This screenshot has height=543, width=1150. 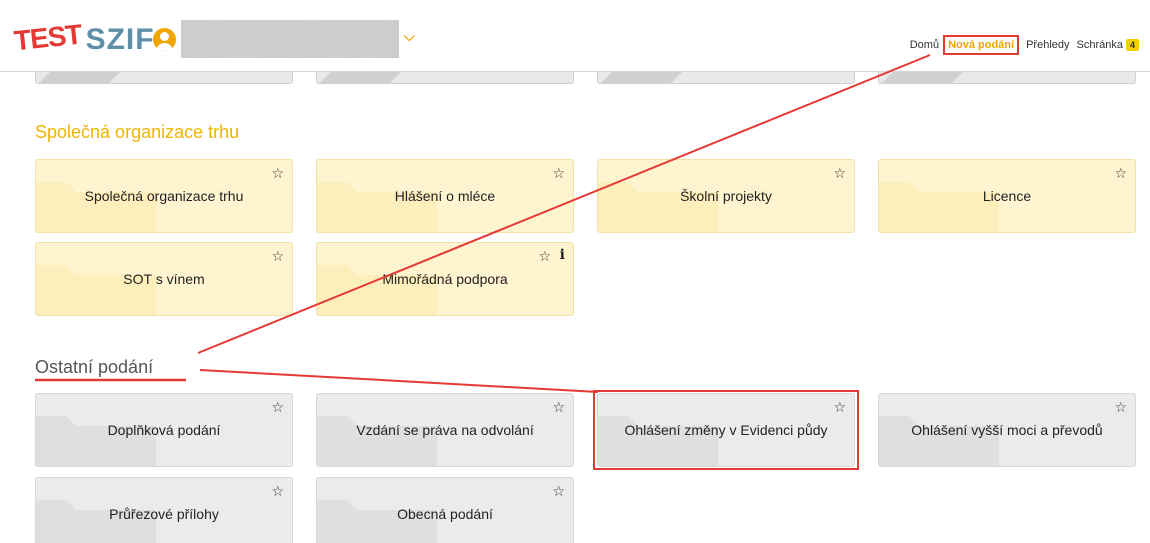 I want to click on tile-hlaseni-o-mlece: ☆ Hlášení o mléce, so click(x=445, y=196).